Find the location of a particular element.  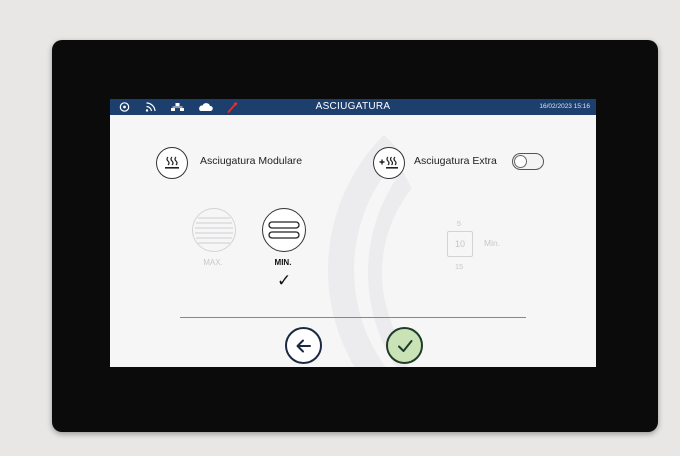

max-level-button is located at coordinates (214, 230).